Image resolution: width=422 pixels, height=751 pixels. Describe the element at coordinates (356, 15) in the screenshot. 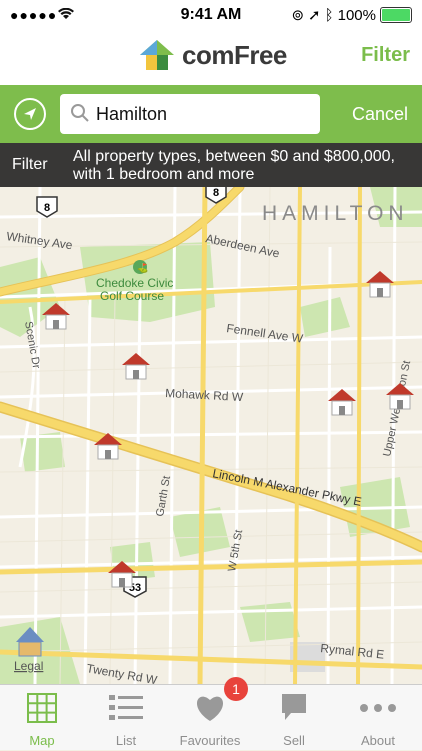

I see `battery-percent: 100%` at that location.